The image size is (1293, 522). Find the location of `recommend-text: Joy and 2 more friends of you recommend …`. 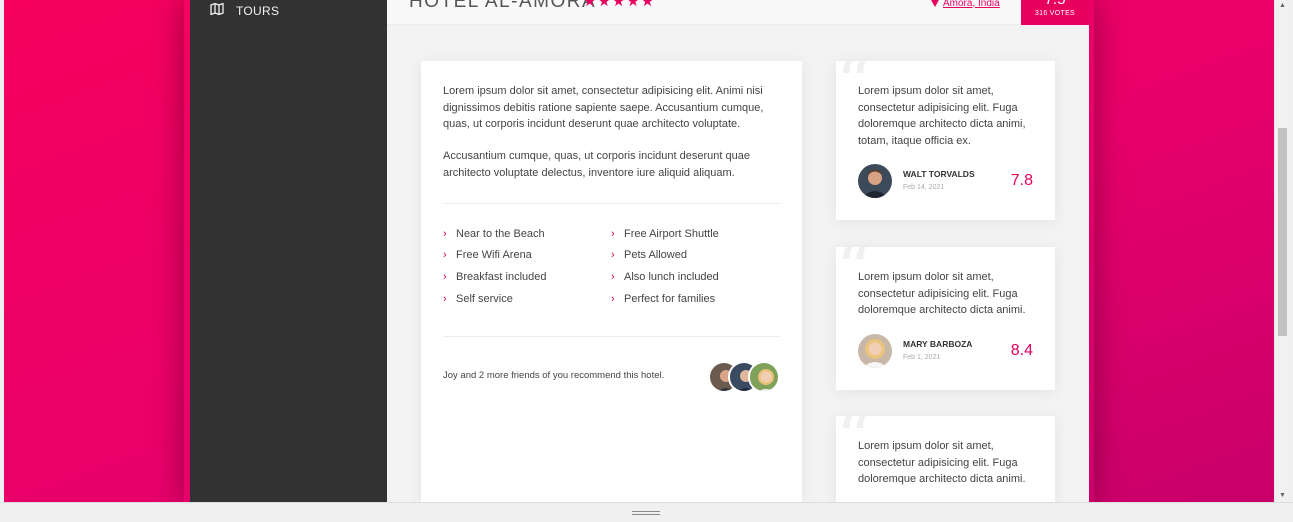

recommend-text: Joy and 2 more friends of you recommend … is located at coordinates (554, 375).